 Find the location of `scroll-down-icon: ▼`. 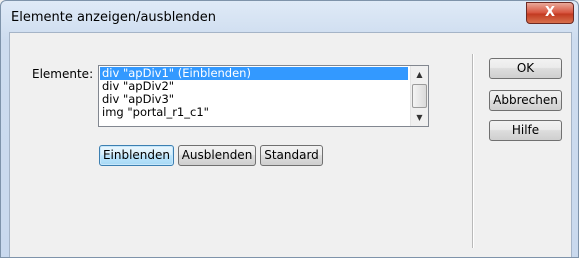

scroll-down-icon: ▼ is located at coordinates (419, 117).